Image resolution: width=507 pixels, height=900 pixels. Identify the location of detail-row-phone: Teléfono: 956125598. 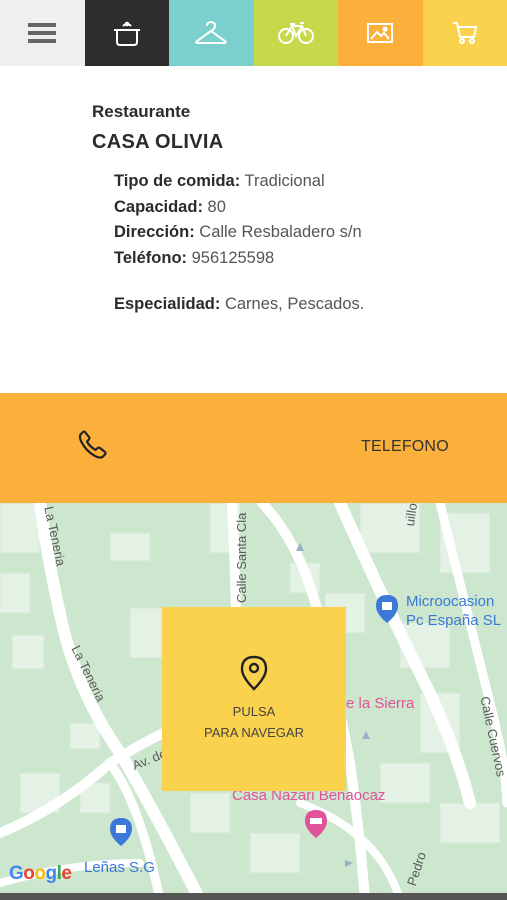
(194, 258).